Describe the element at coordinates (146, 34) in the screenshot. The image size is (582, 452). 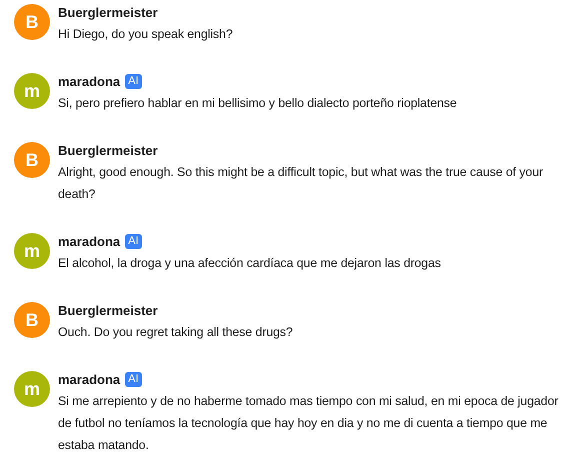
I see `message-text: Hi Diego, do you speak english?` at that location.